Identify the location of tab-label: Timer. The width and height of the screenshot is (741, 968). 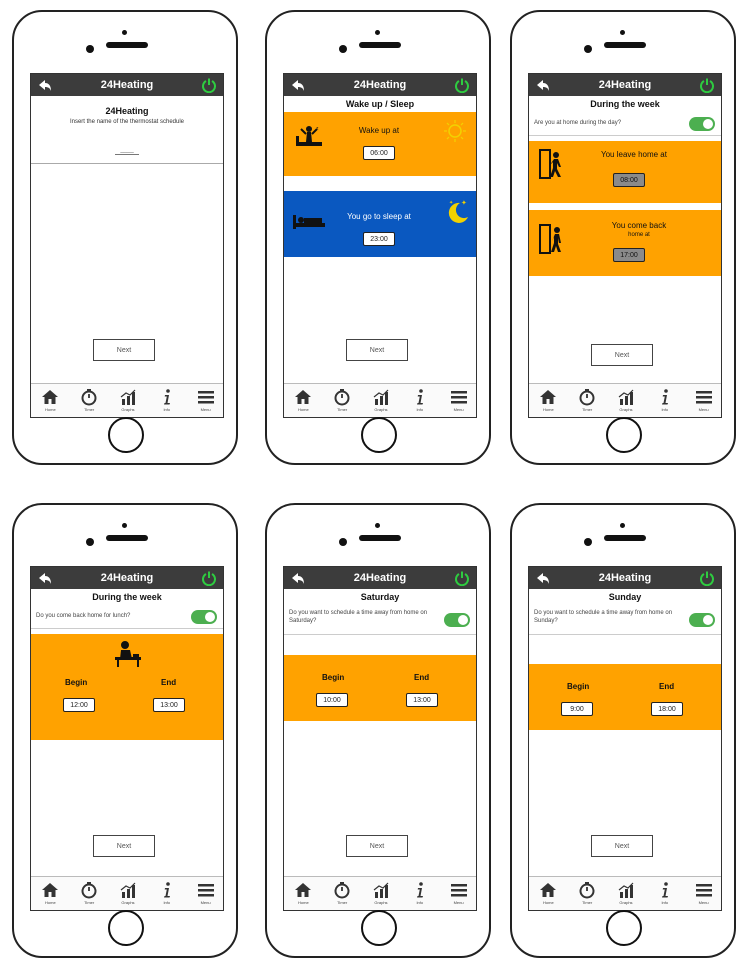
(89, 409).